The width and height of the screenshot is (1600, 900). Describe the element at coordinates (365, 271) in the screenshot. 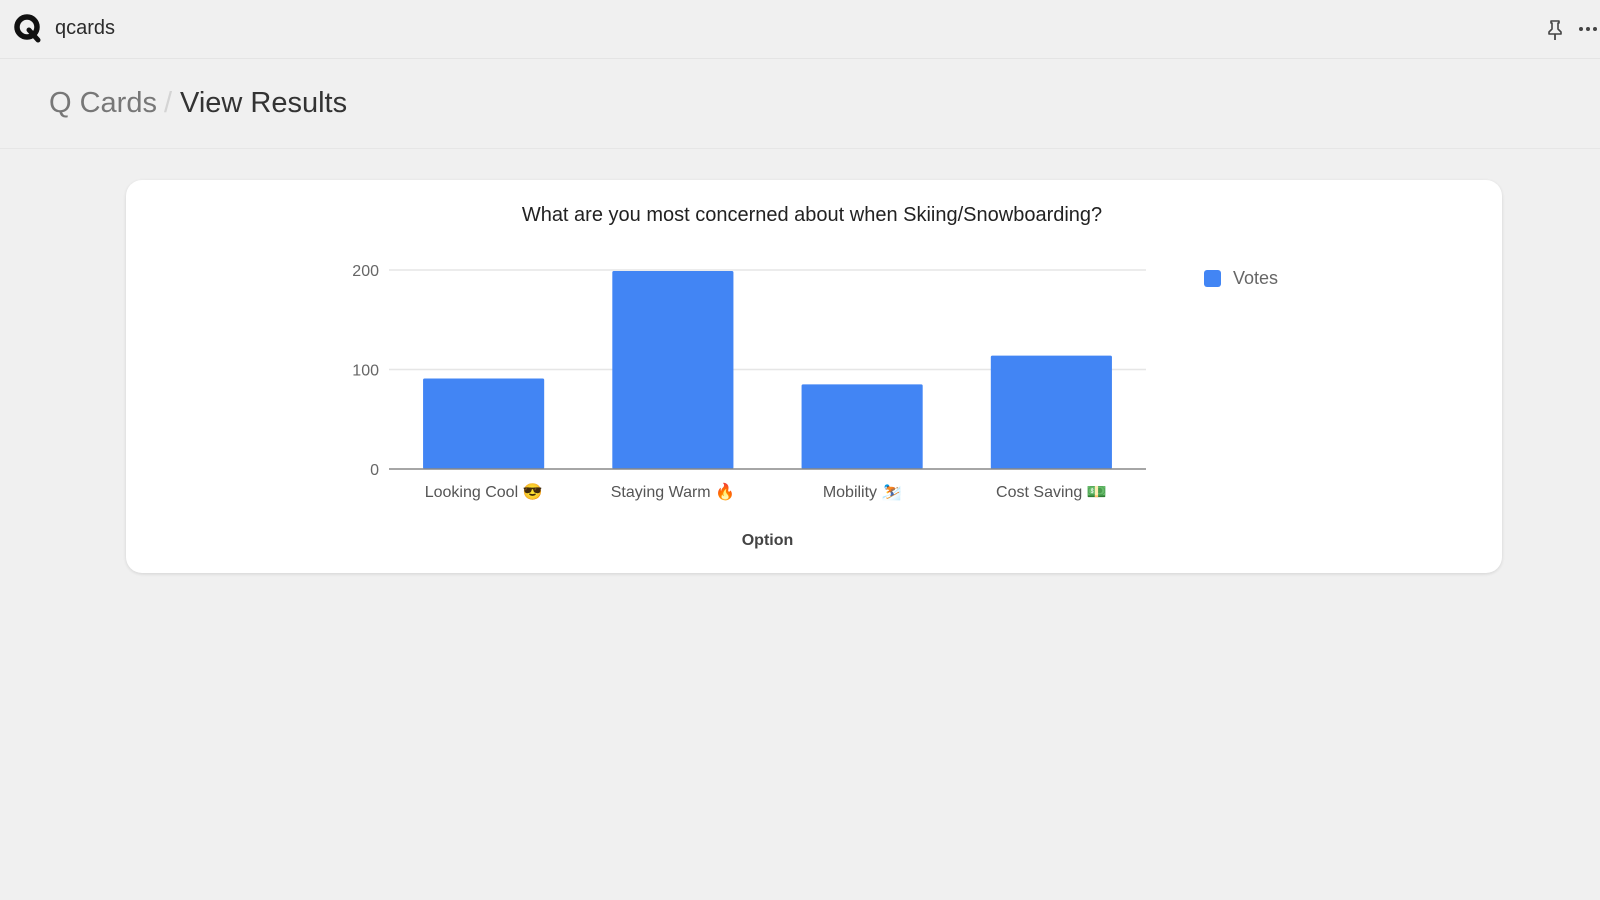

I see `y-tick-label: 200` at that location.